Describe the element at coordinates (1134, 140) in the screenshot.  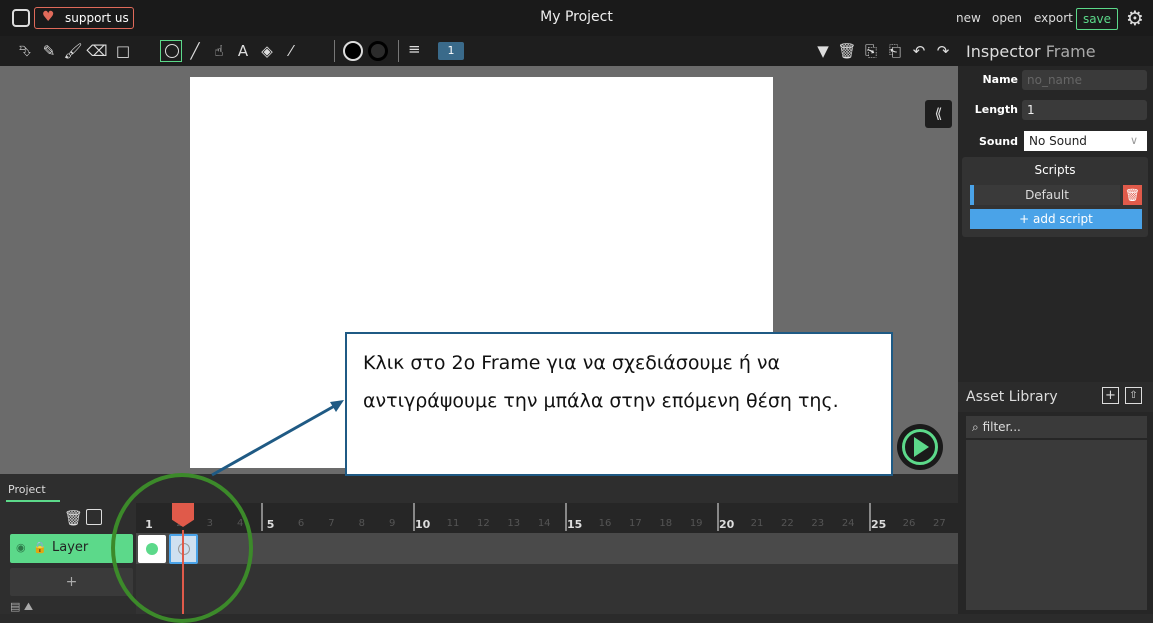
I see `chevron-down-icon: ∨` at that location.